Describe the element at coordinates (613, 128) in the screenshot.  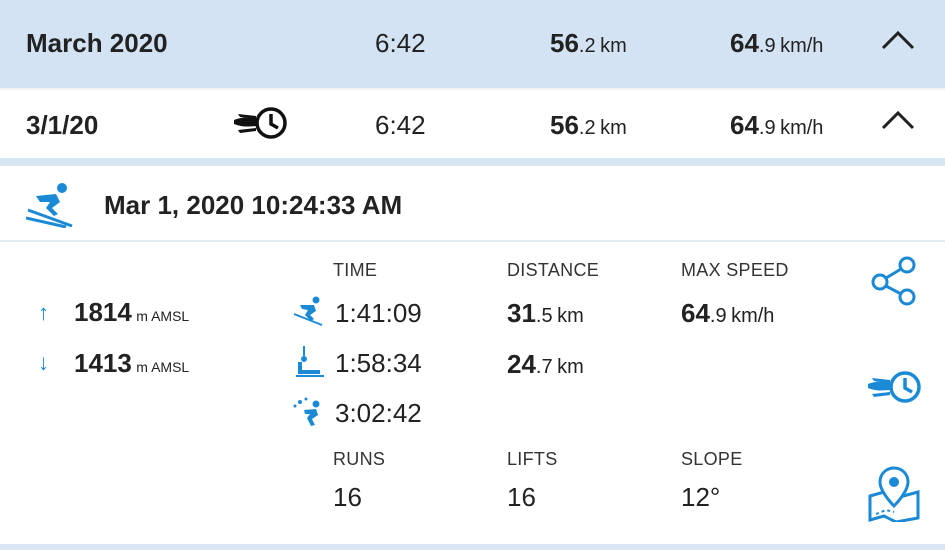
I see `day-distance-unit: km` at that location.